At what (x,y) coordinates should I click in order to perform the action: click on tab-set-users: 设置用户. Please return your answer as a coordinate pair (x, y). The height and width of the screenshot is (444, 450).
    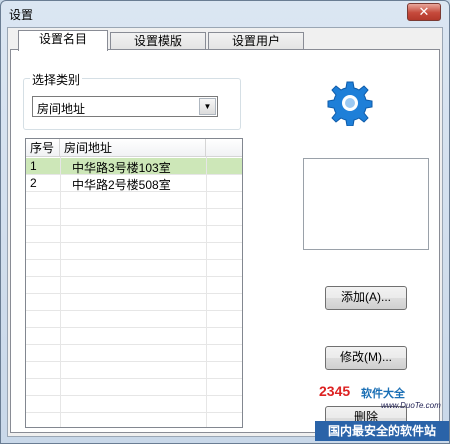
    Looking at the image, I should click on (256, 41).